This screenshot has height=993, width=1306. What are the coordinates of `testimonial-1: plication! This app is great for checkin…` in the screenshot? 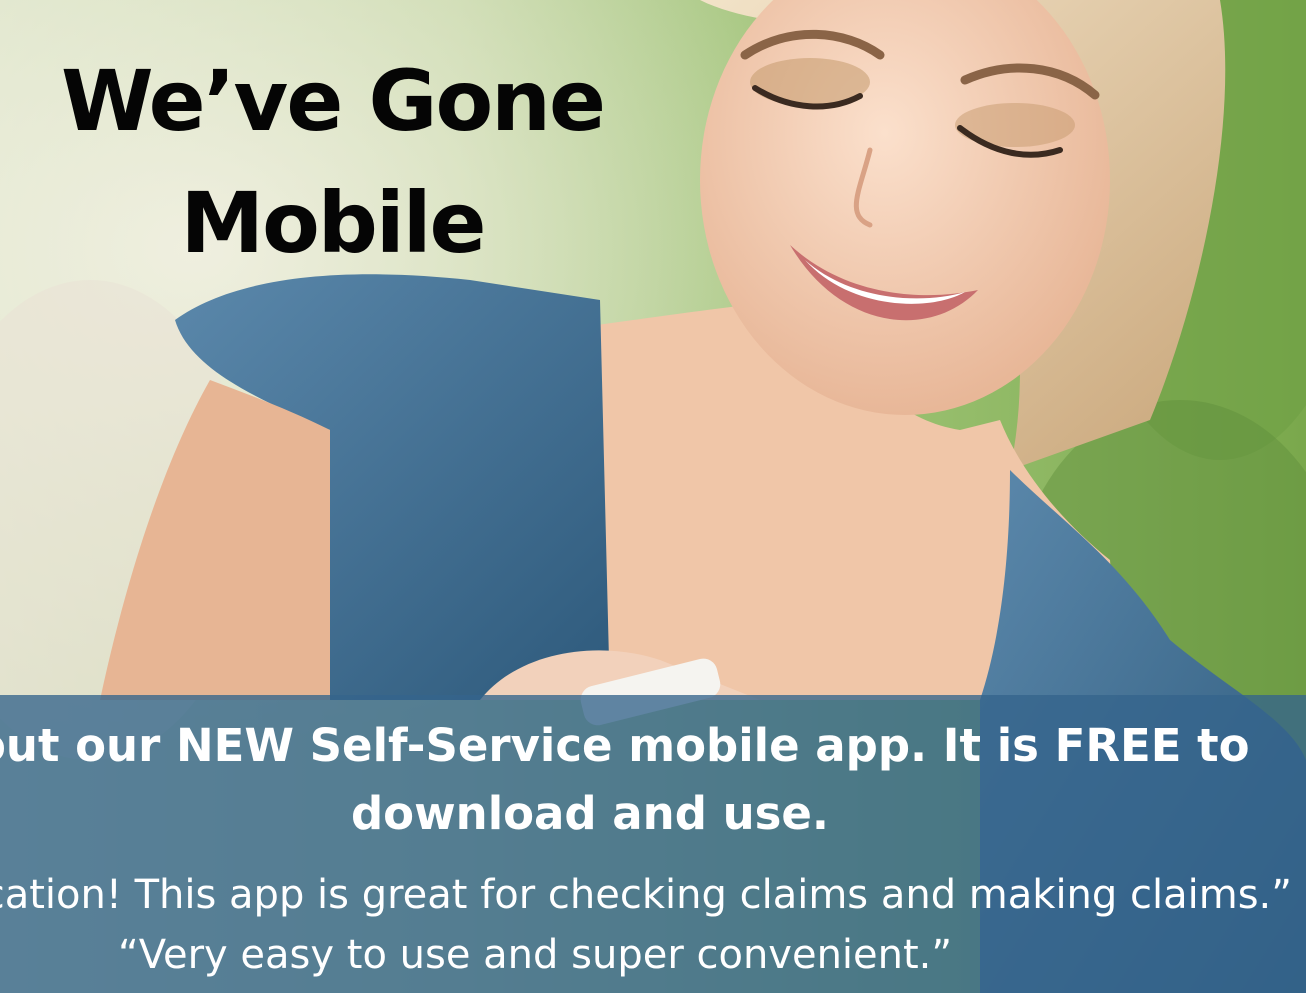 It's located at (646, 895).